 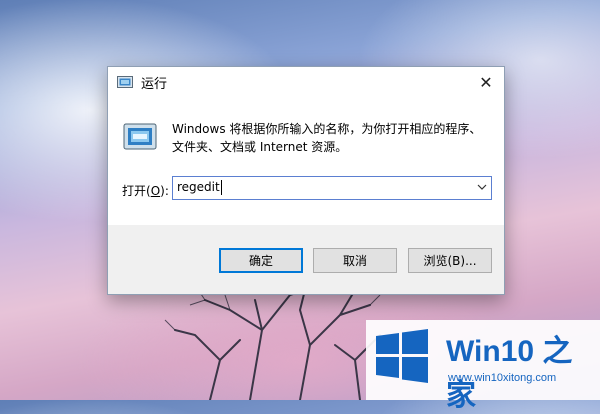 I want to click on dialog-title: 运行, so click(x=154, y=84).